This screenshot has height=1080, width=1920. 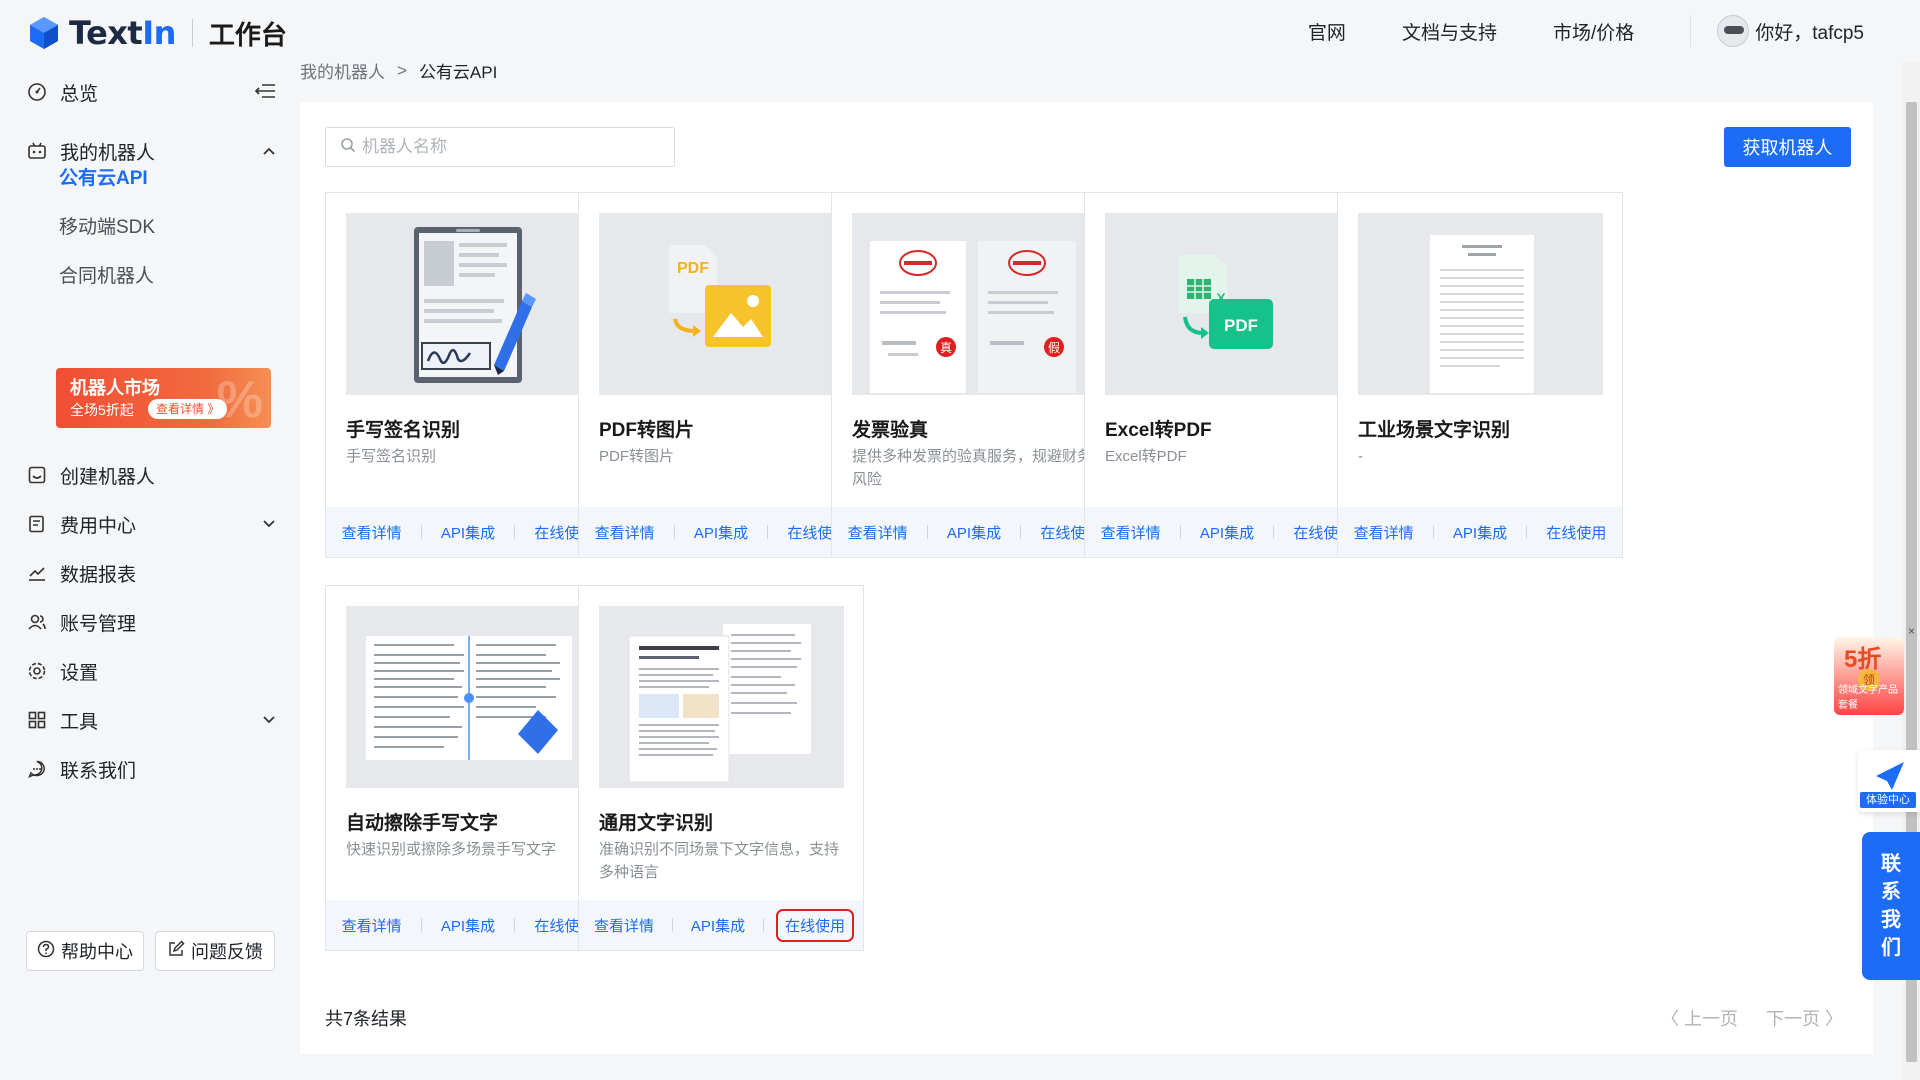 I want to click on sidebar-item-contact: 联系我们, so click(x=151, y=769).